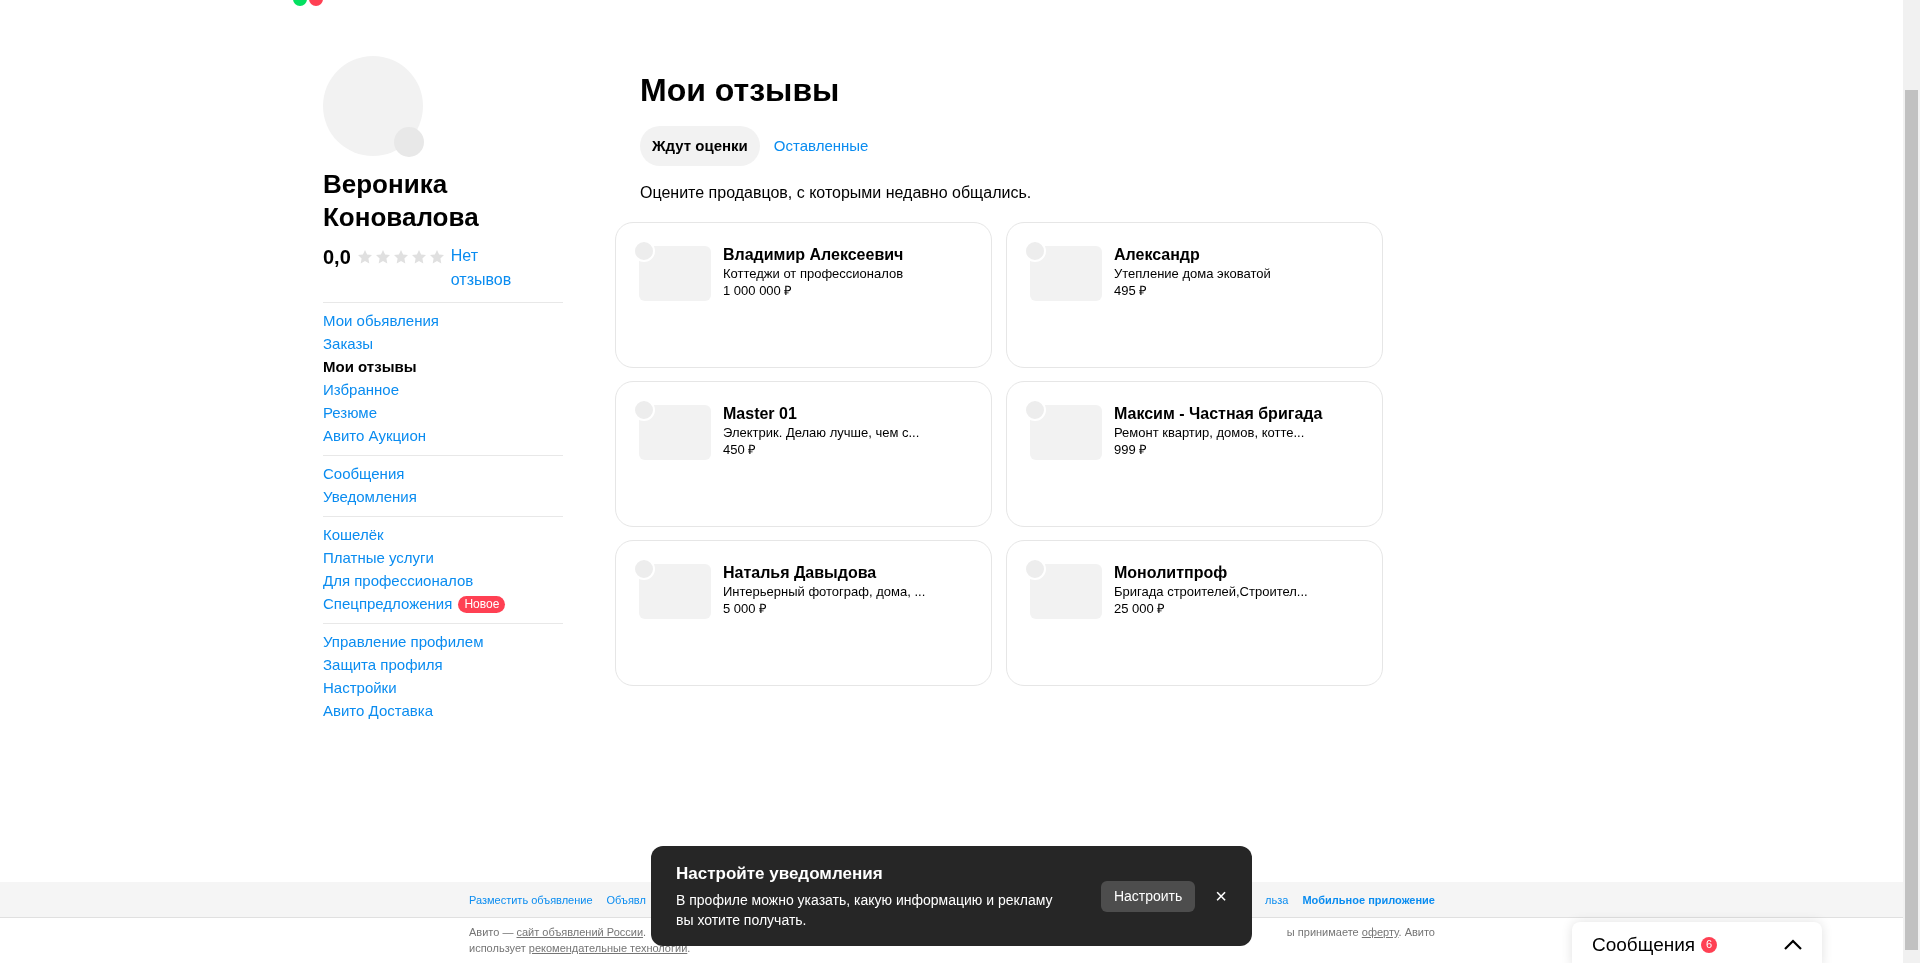  Describe the element at coordinates (700, 146) in the screenshot. I see `tab: Ждут оценки` at that location.